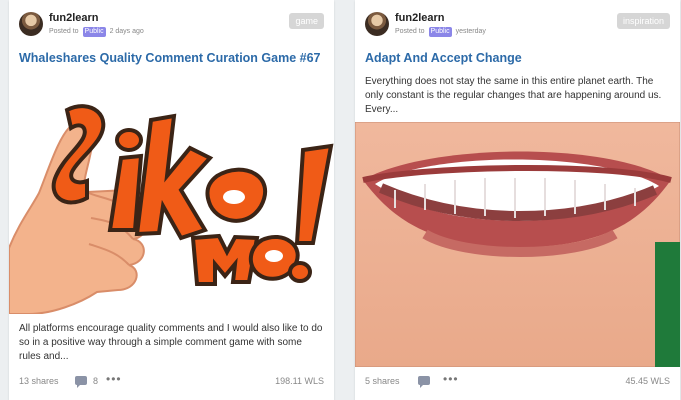 Image resolution: width=681 pixels, height=400 pixels. What do you see at coordinates (382, 381) in the screenshot?
I see `shares-count: 5 shares` at bounding box center [382, 381].